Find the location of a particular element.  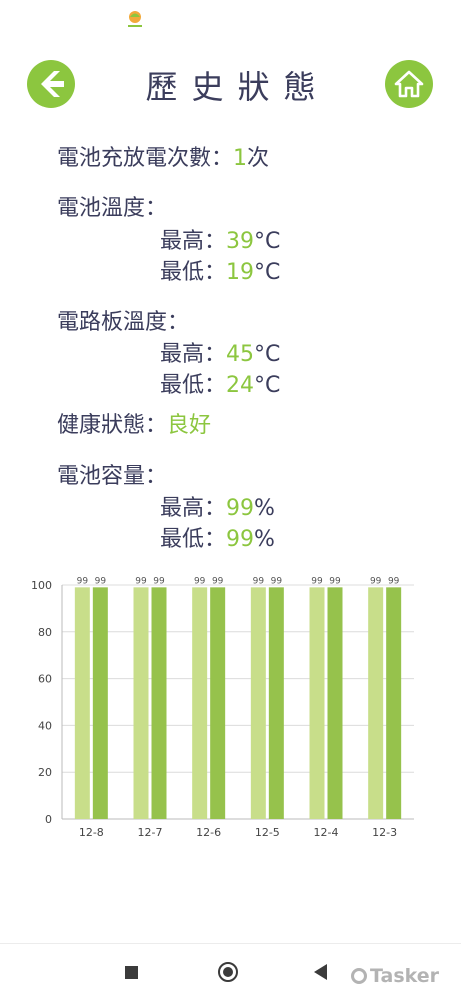

tasker-gear-icon is located at coordinates (359, 976).